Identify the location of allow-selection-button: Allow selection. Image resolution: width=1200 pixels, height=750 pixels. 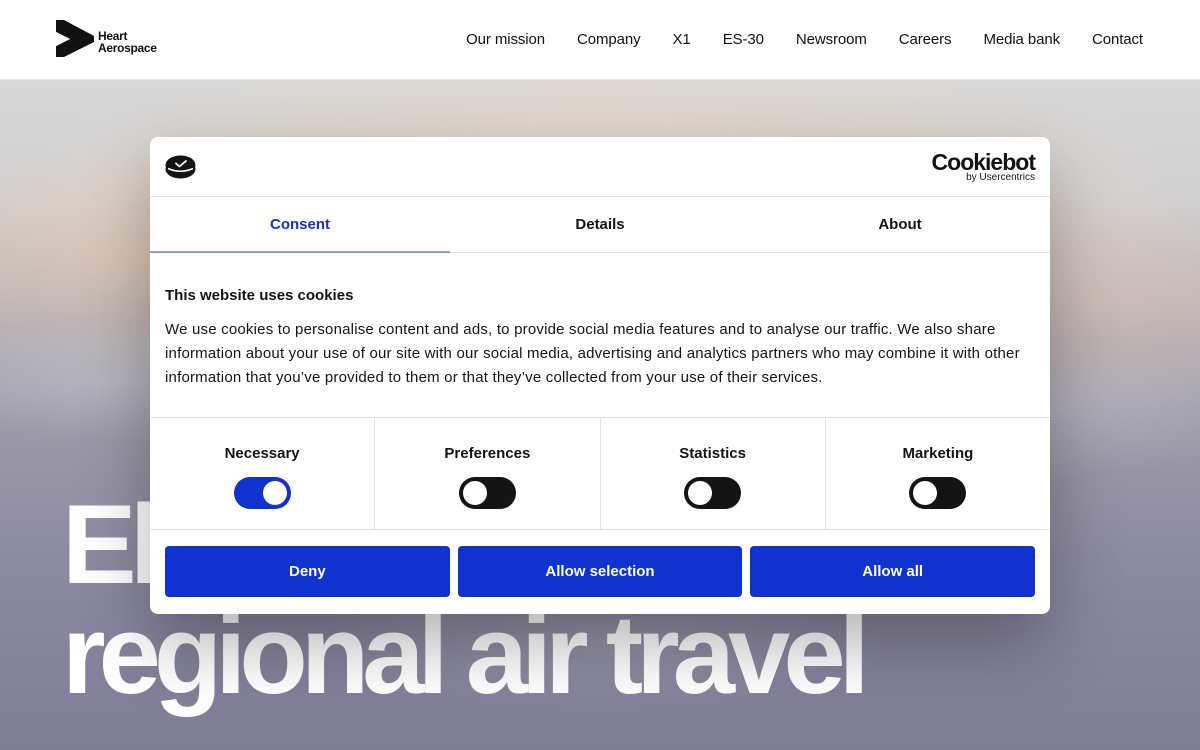
(600, 571).